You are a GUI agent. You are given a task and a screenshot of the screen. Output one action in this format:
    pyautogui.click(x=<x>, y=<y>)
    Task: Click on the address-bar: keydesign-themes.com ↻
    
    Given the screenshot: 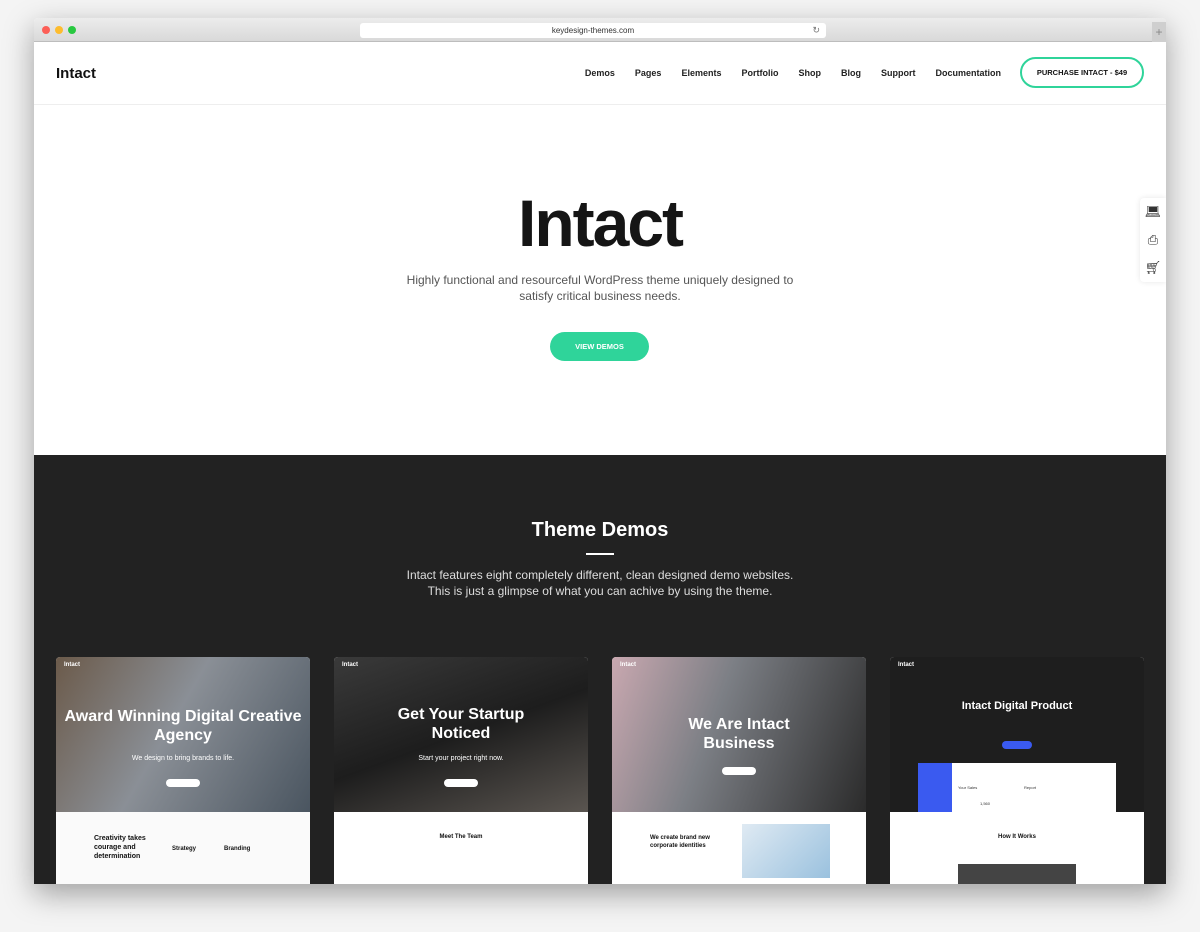 What is the action you would take?
    pyautogui.click(x=593, y=30)
    